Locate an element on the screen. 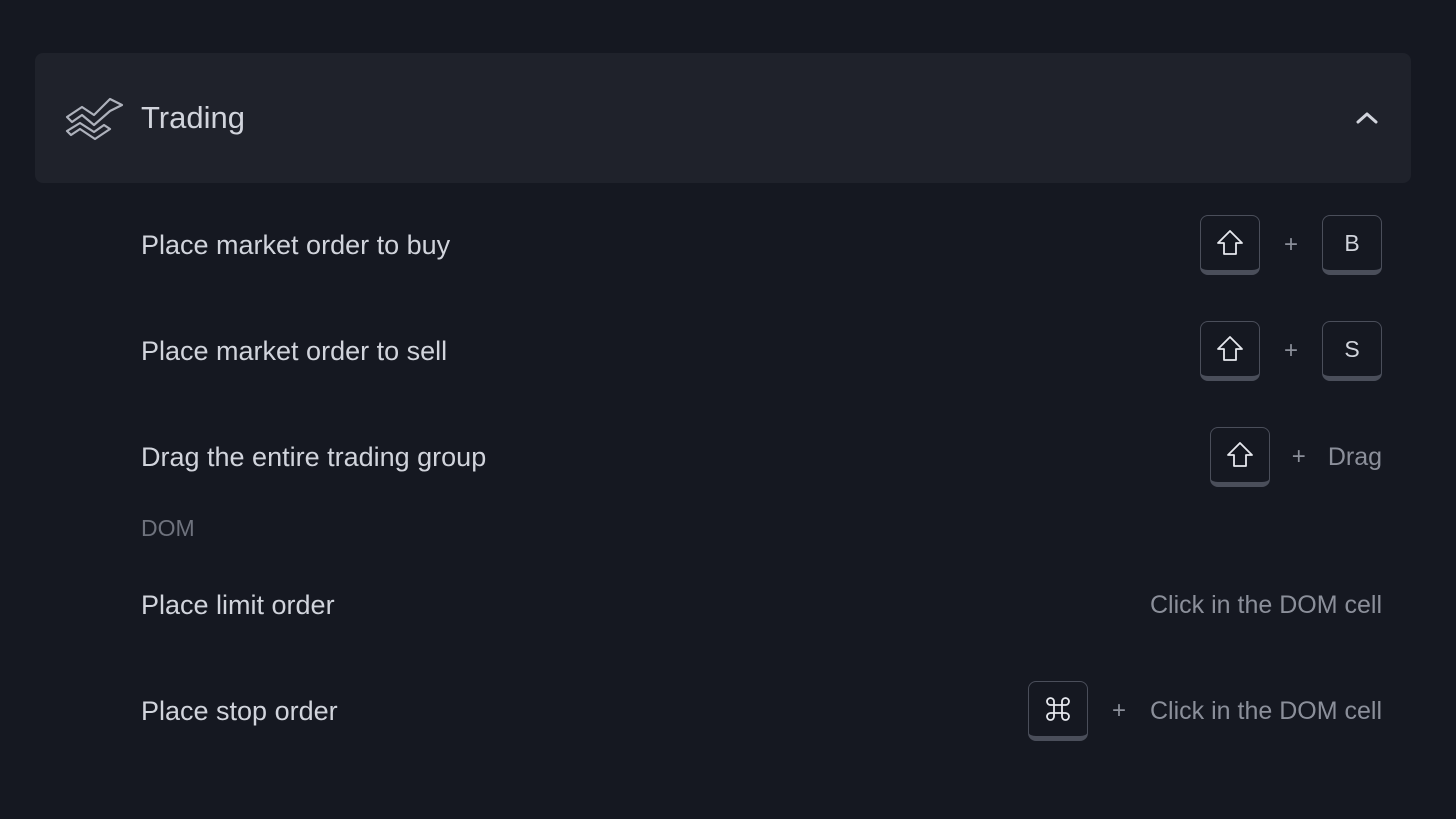 The width and height of the screenshot is (1456, 819). shortcut-row: Place stop order + Click in the DOM cell is located at coordinates (761, 711).